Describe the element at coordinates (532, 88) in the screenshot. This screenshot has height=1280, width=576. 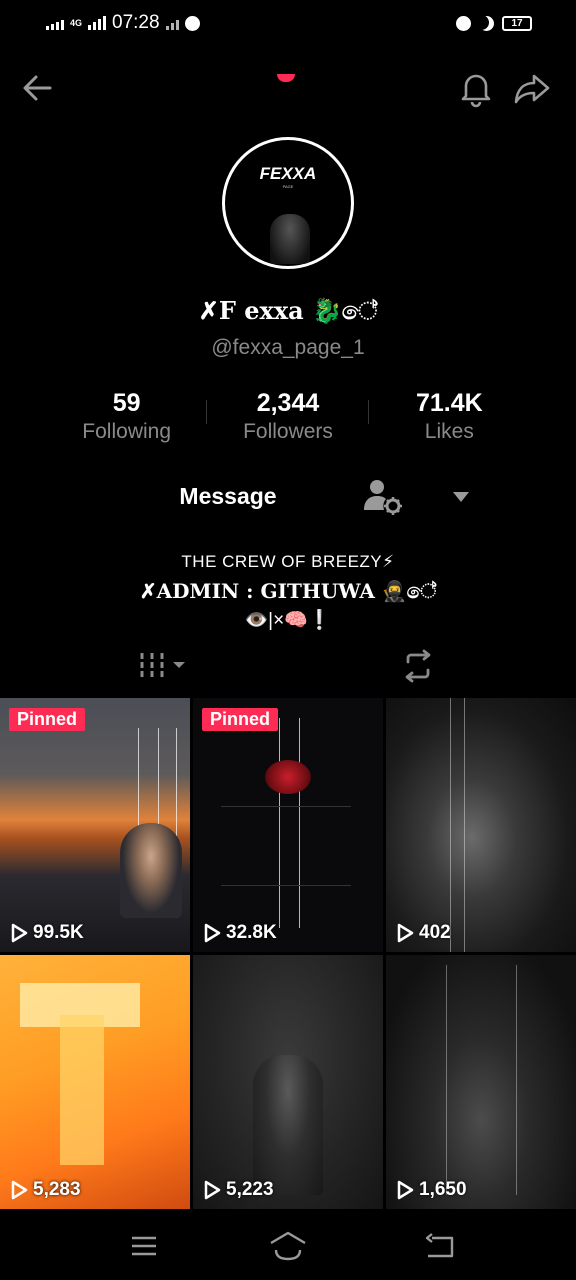
I see `share-arrow-icon` at that location.